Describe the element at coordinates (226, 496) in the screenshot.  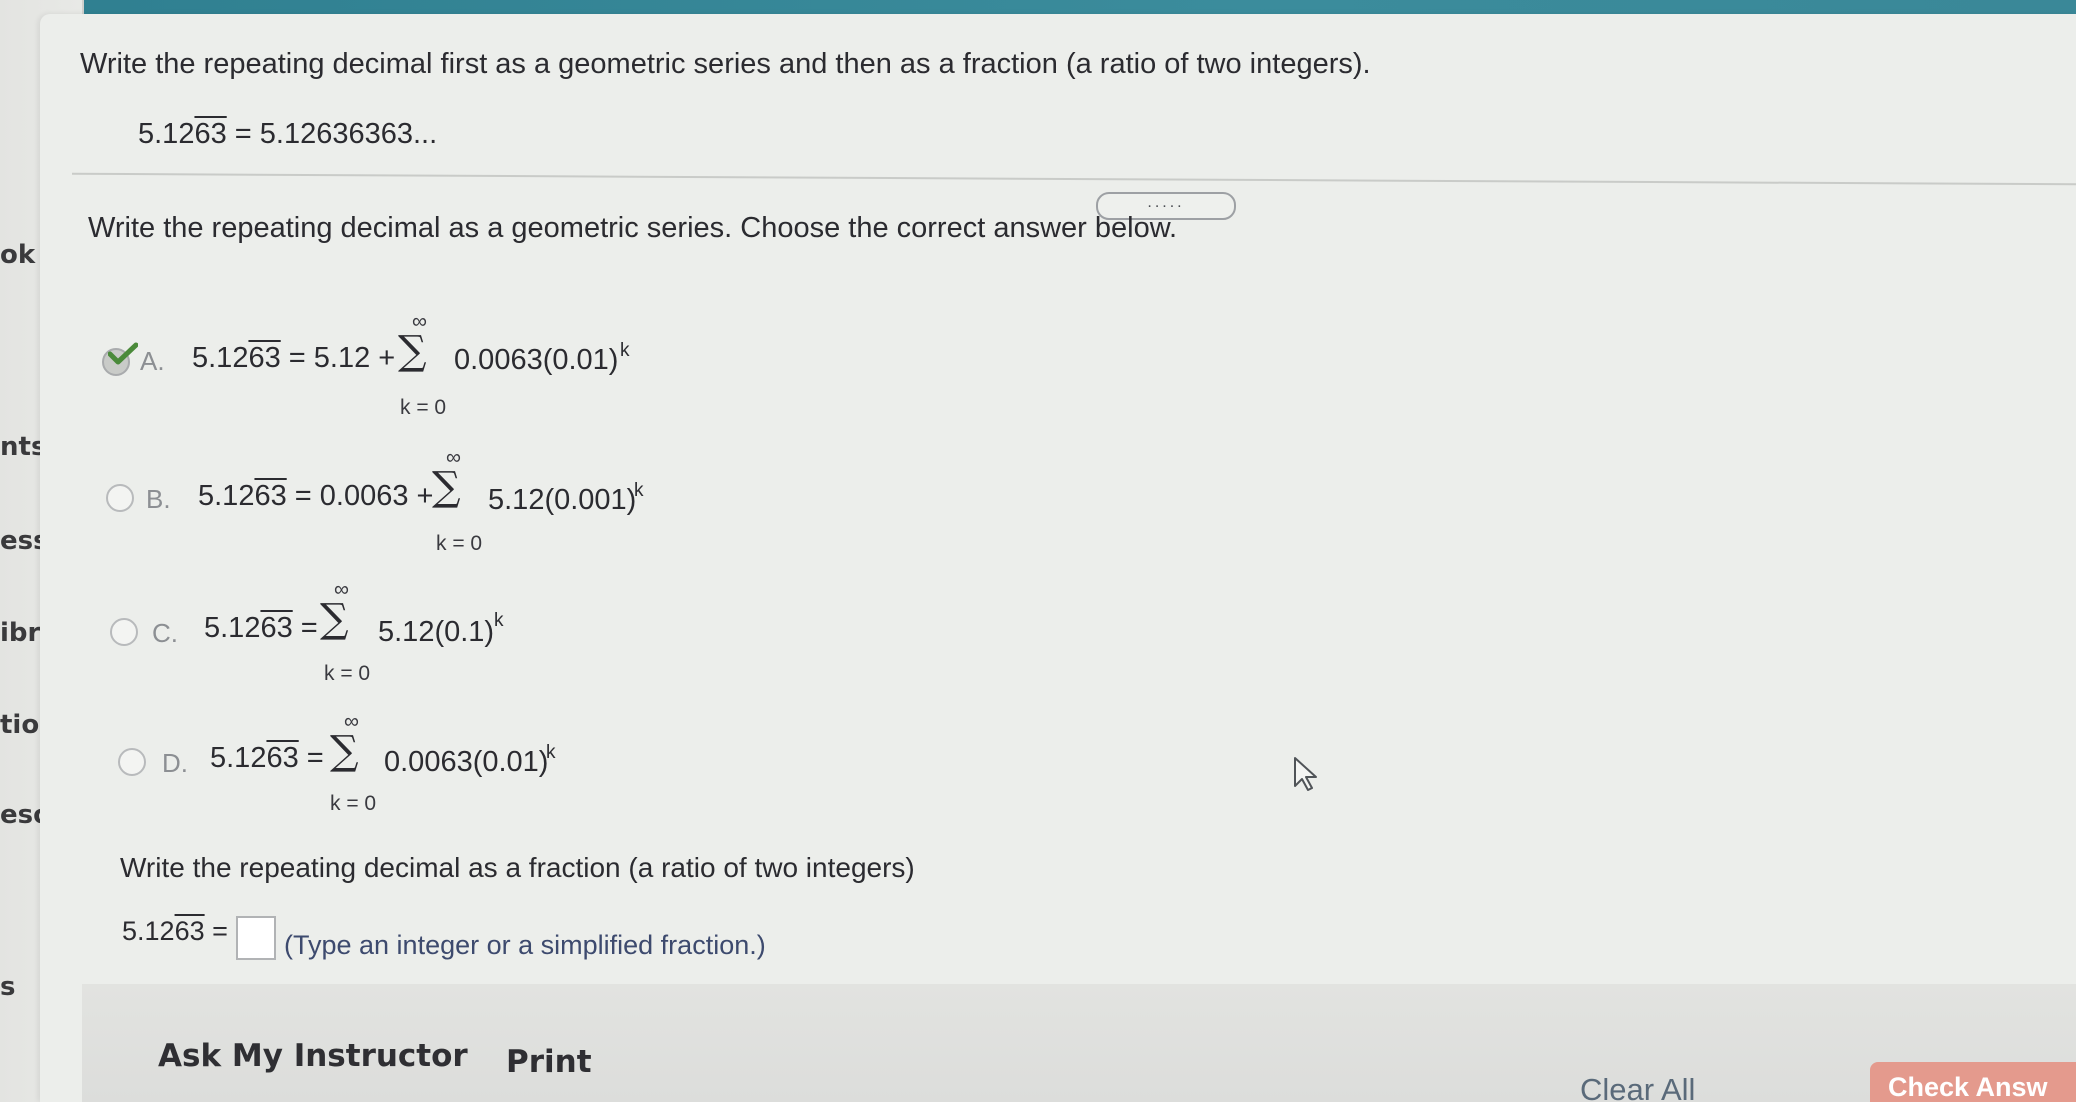
I see `choice-b-lhs-prefix: 5.12` at that location.